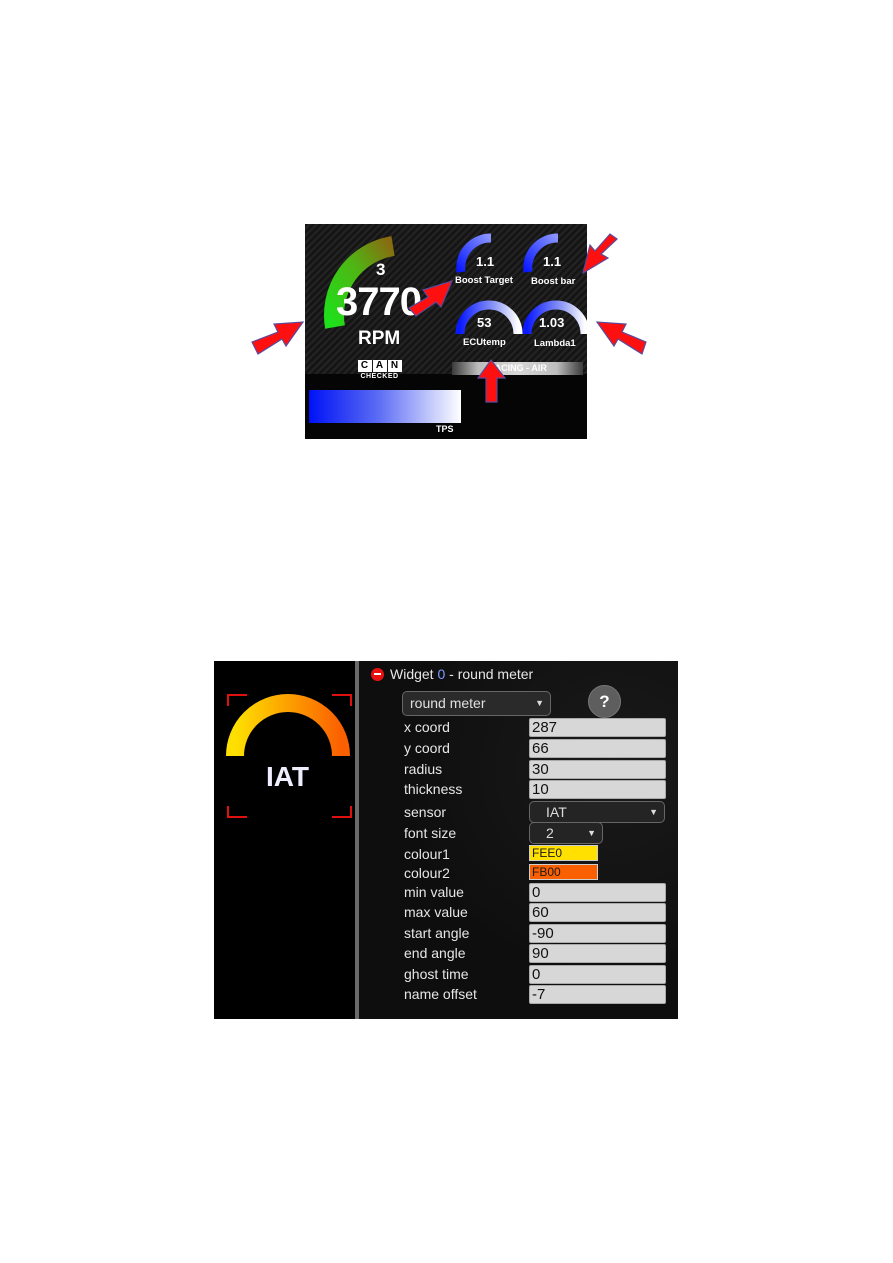 Image resolution: width=893 pixels, height=1263 pixels. What do you see at coordinates (552, 261) in the screenshot?
I see `boost-bar-value: 1.1` at bounding box center [552, 261].